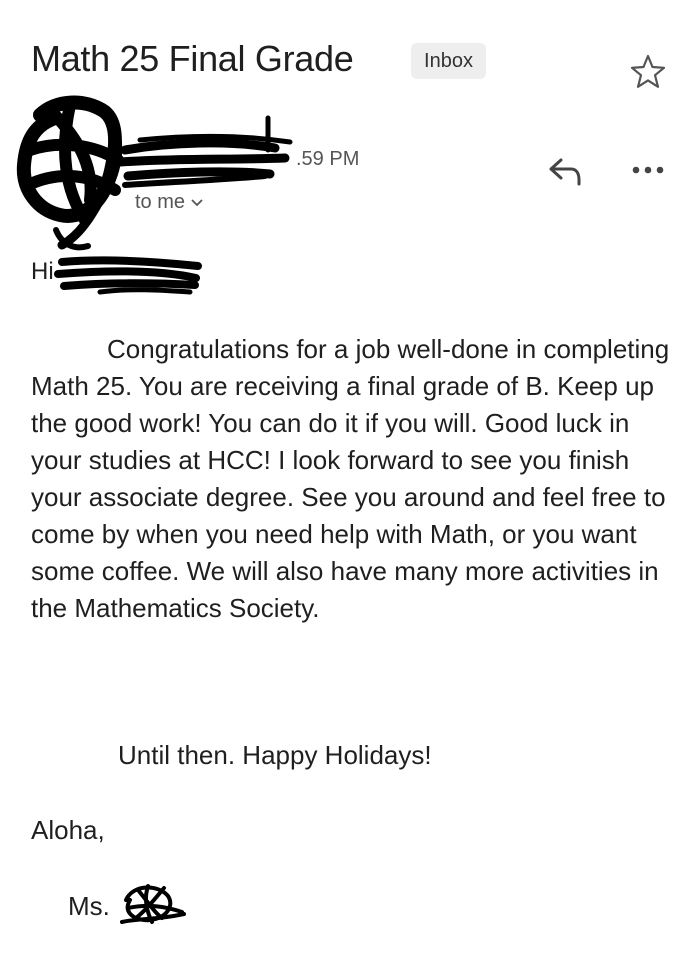  What do you see at coordinates (197, 202) in the screenshot?
I see `chevron-down-icon` at bounding box center [197, 202].